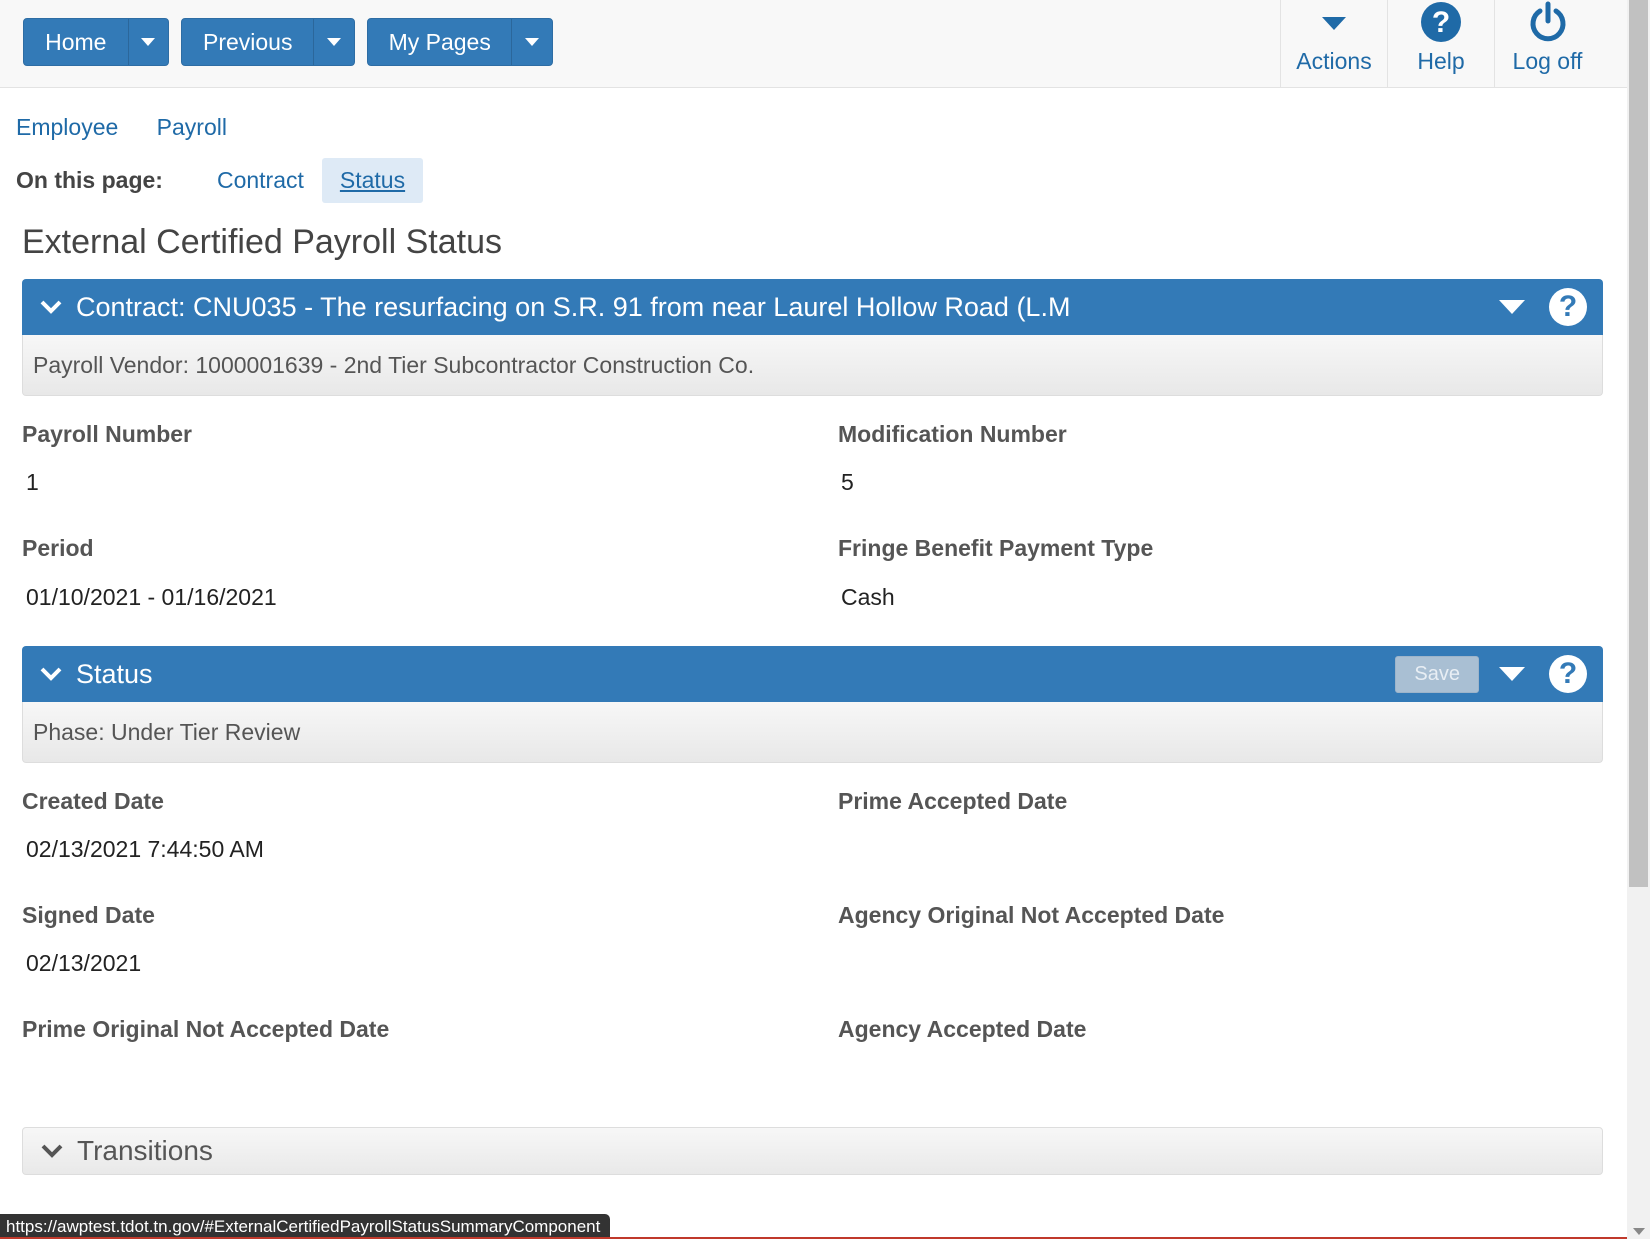  Describe the element at coordinates (145, 849) in the screenshot. I see `created-date-value: 02/13/2021 7:44:50 AM` at that location.